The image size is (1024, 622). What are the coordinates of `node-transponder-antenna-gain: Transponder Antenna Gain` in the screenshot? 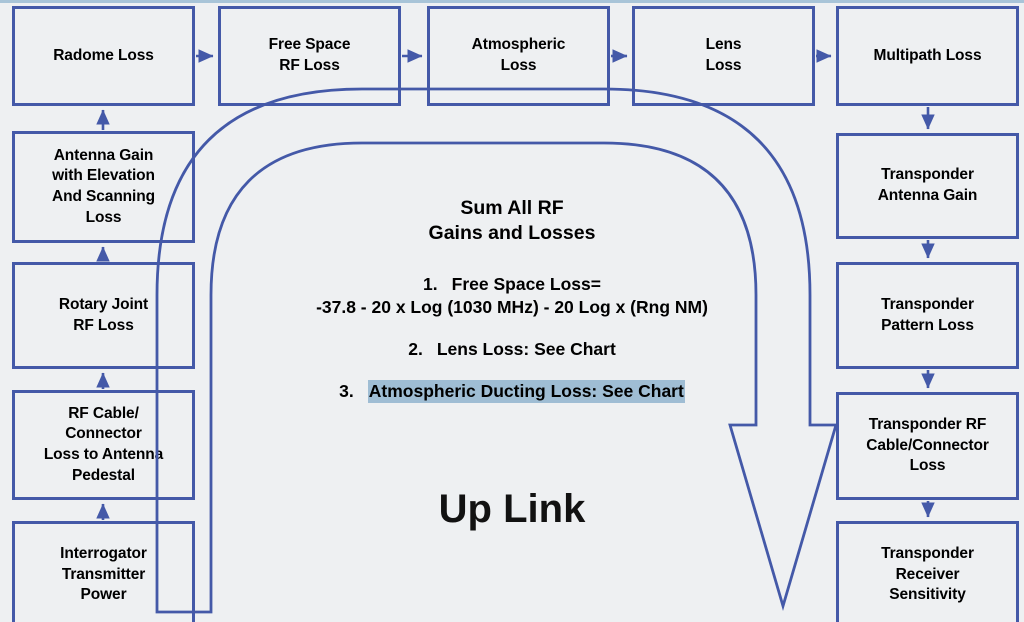 It's located at (927, 186).